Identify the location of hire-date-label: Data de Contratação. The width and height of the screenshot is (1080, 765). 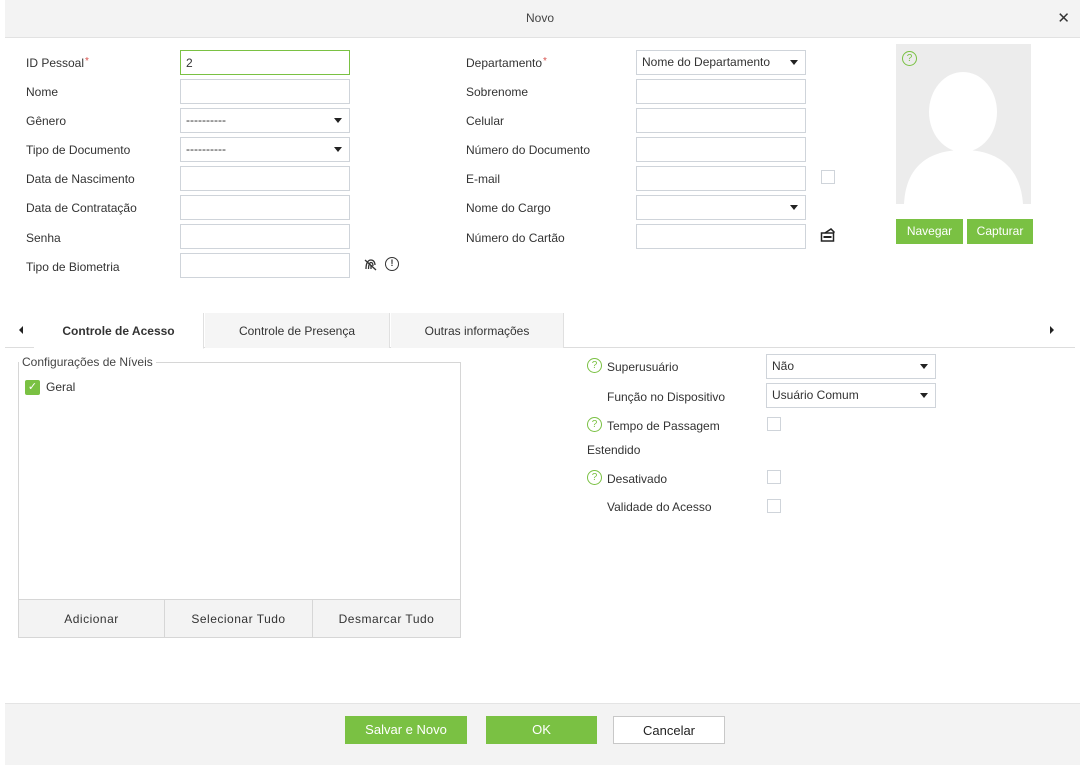
(81, 208).